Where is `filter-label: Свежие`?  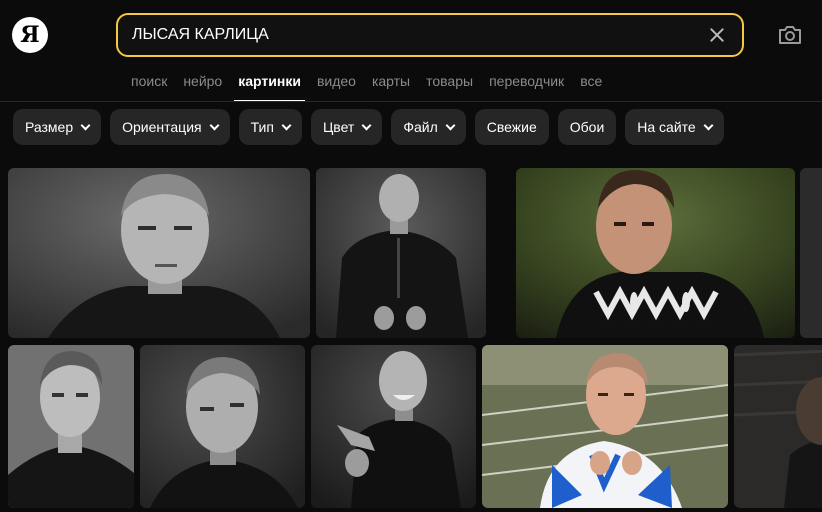
filter-label: Свежие is located at coordinates (511, 127).